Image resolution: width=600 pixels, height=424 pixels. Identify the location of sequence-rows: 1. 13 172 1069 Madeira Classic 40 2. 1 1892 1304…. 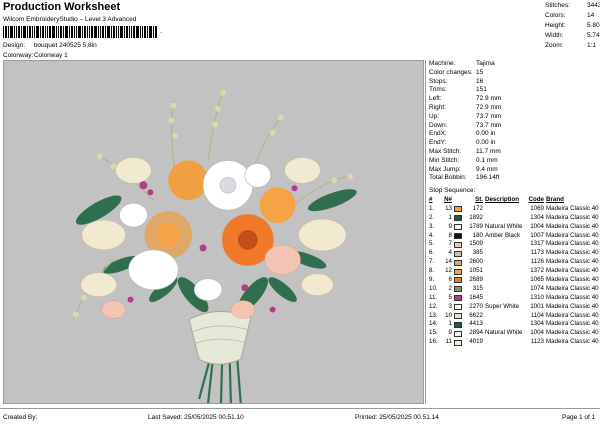
(514, 276).